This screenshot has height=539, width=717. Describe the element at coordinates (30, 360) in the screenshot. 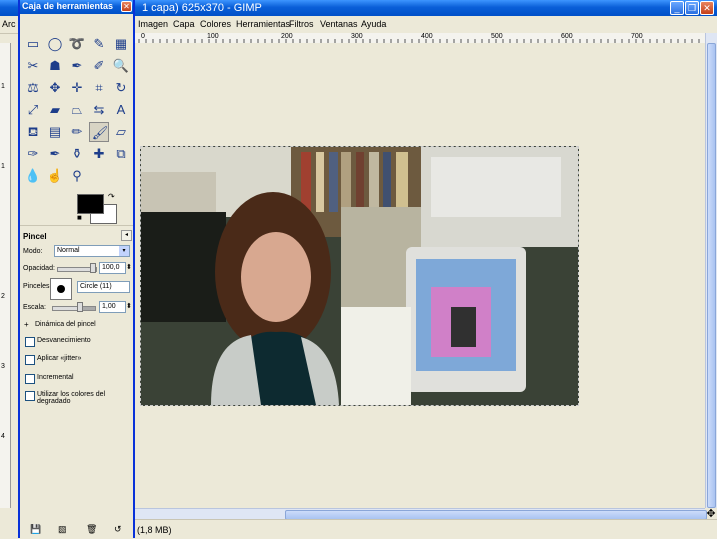

I see `jitter-checkbox` at that location.